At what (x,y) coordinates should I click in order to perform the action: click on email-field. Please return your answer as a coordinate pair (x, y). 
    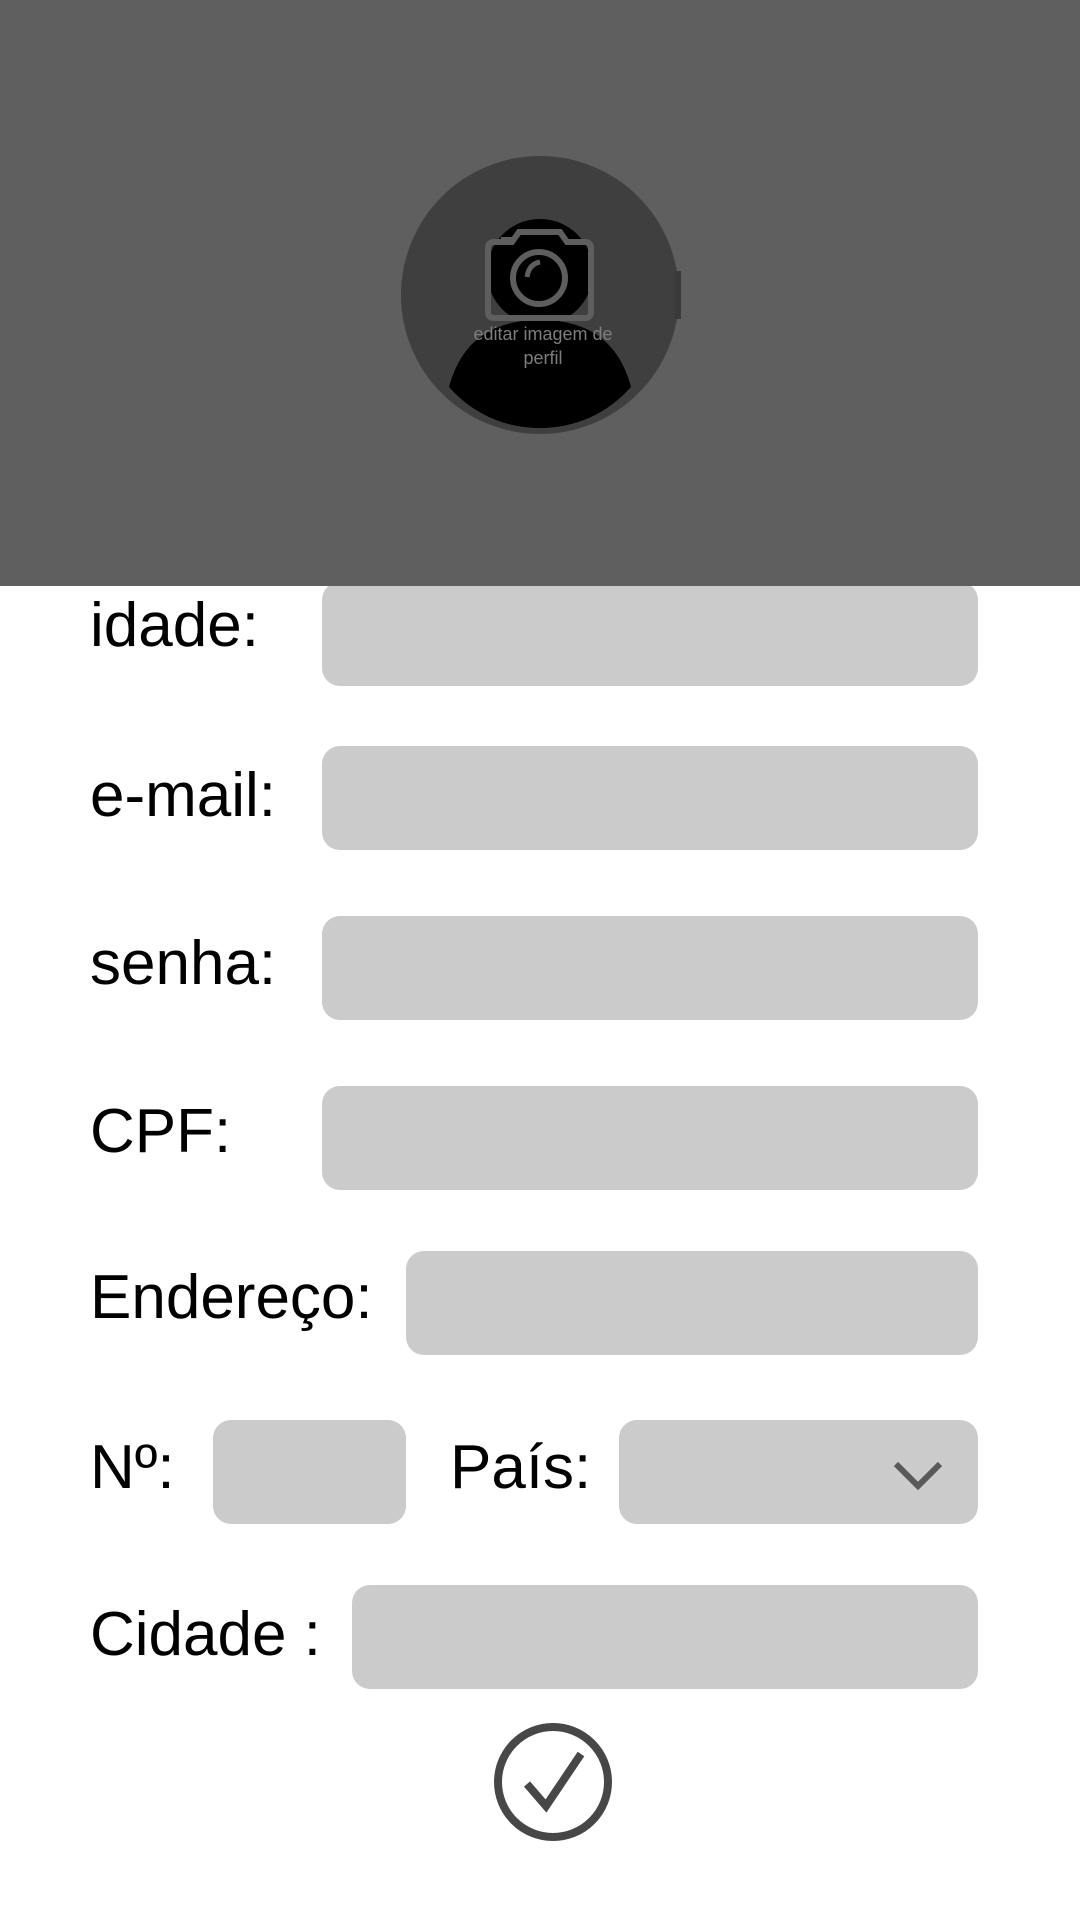
    Looking at the image, I should click on (650, 798).